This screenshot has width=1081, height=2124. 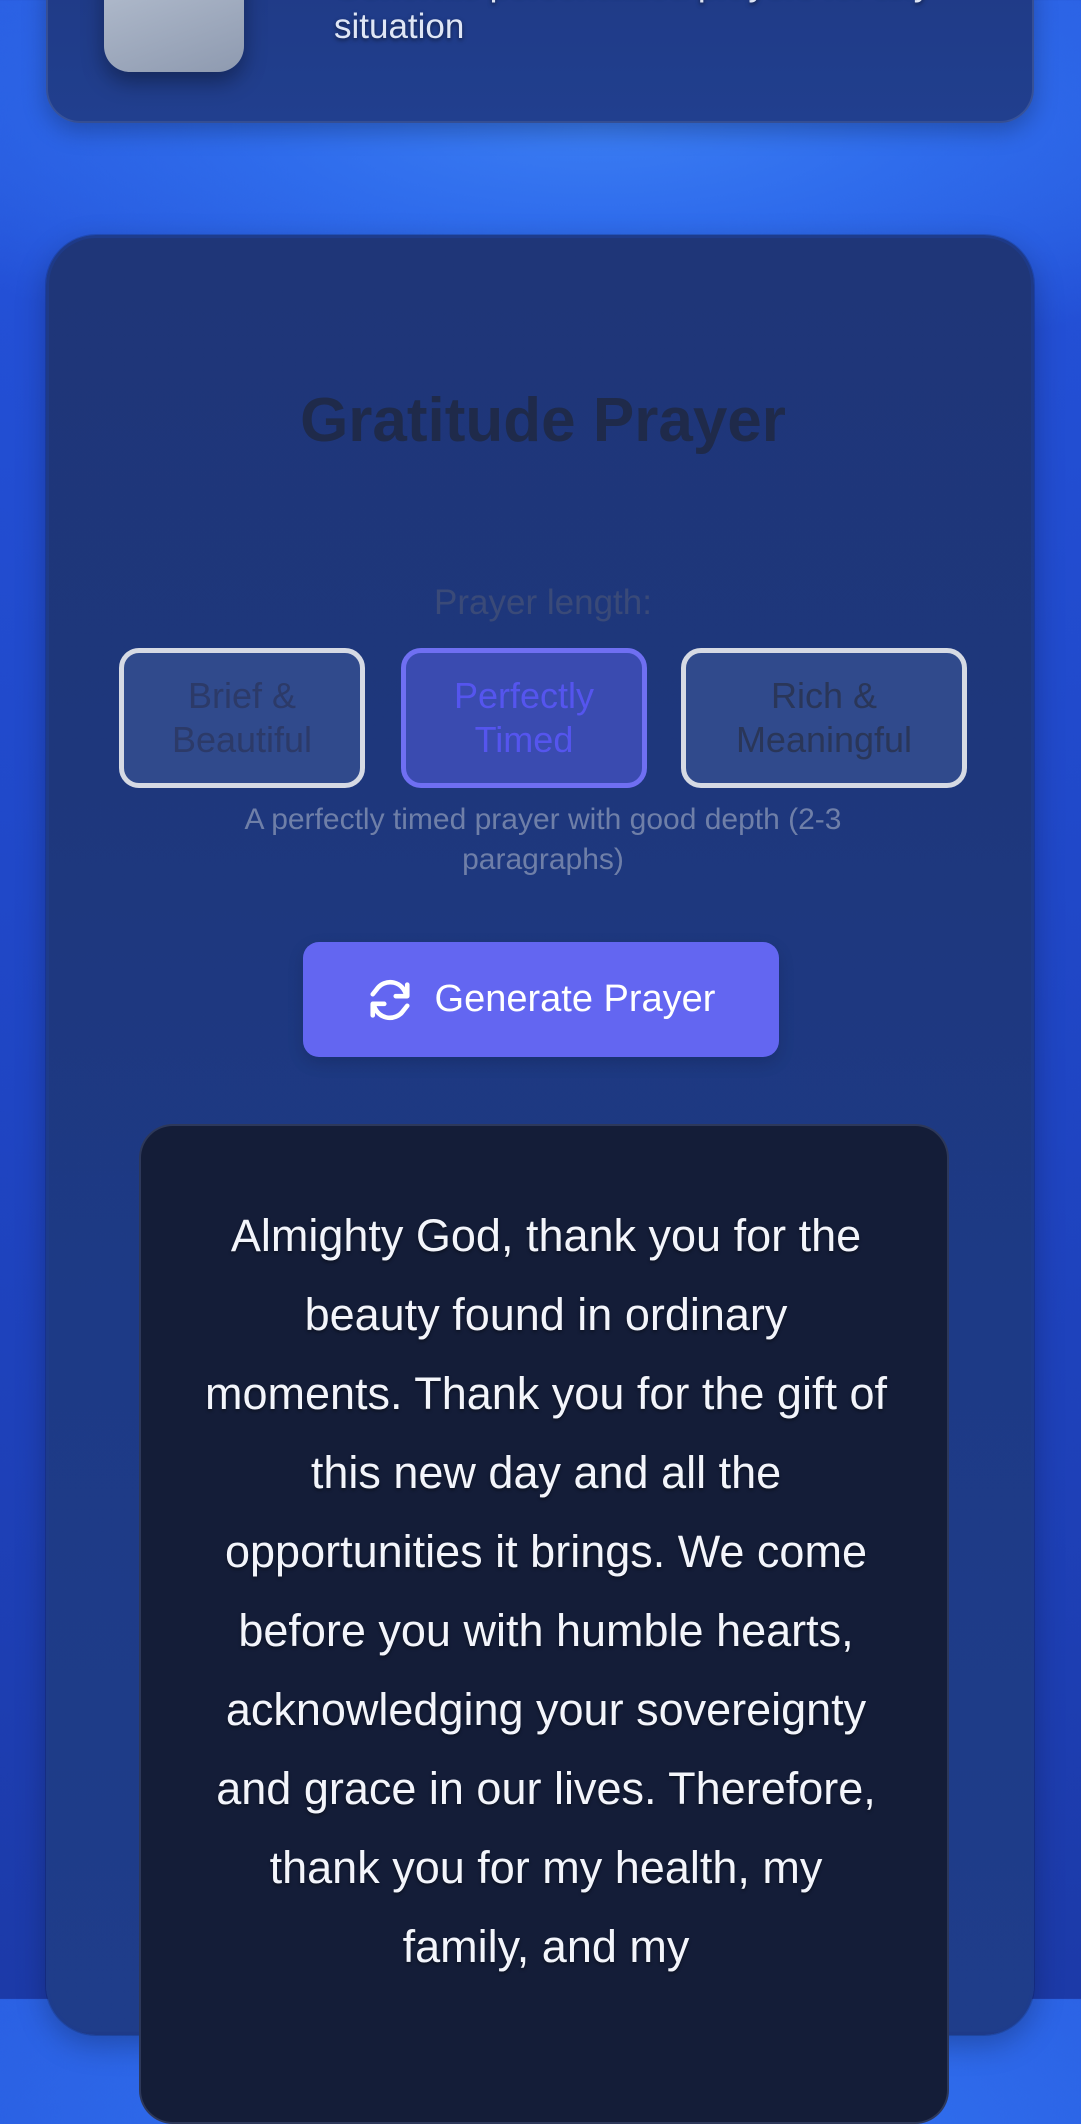 I want to click on refresh-icon, so click(x=389, y=999).